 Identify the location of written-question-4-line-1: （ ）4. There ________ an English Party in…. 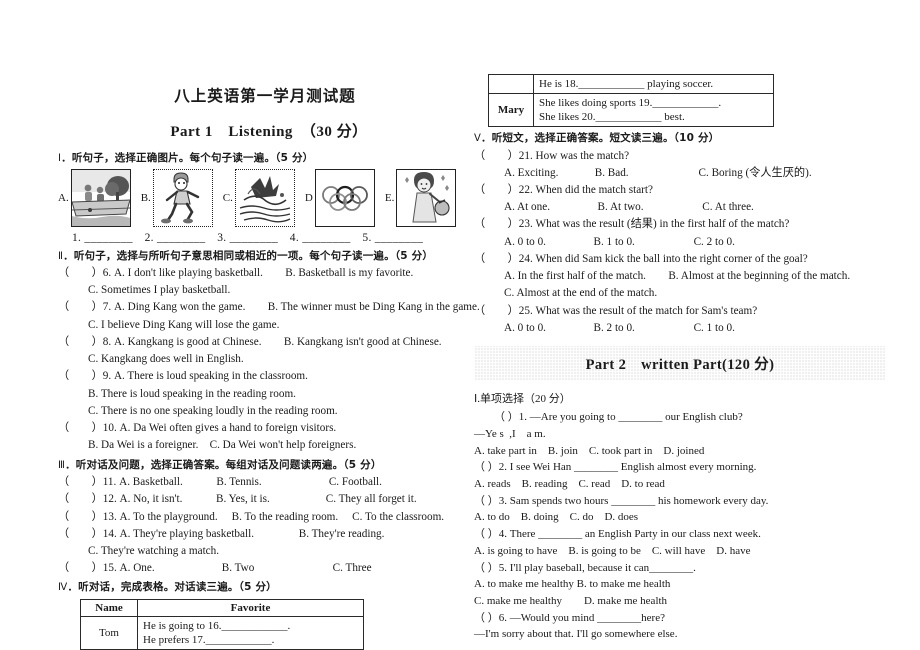
(680, 534).